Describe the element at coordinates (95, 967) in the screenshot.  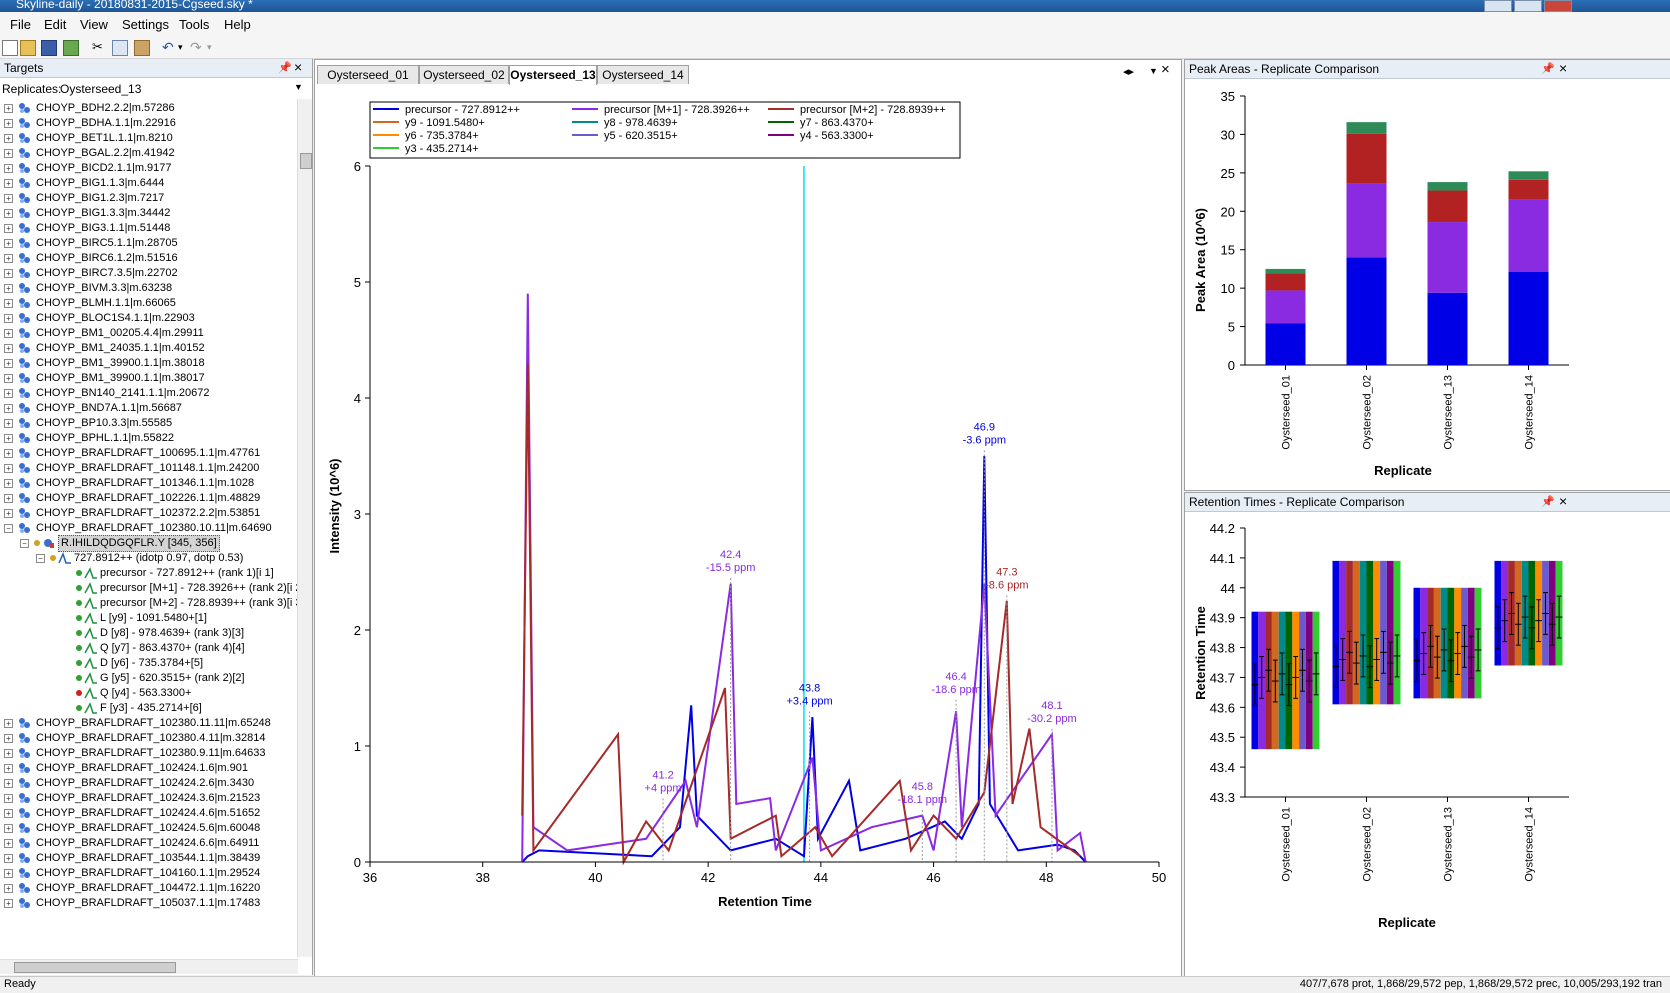
I see `hscroll-thumb` at that location.